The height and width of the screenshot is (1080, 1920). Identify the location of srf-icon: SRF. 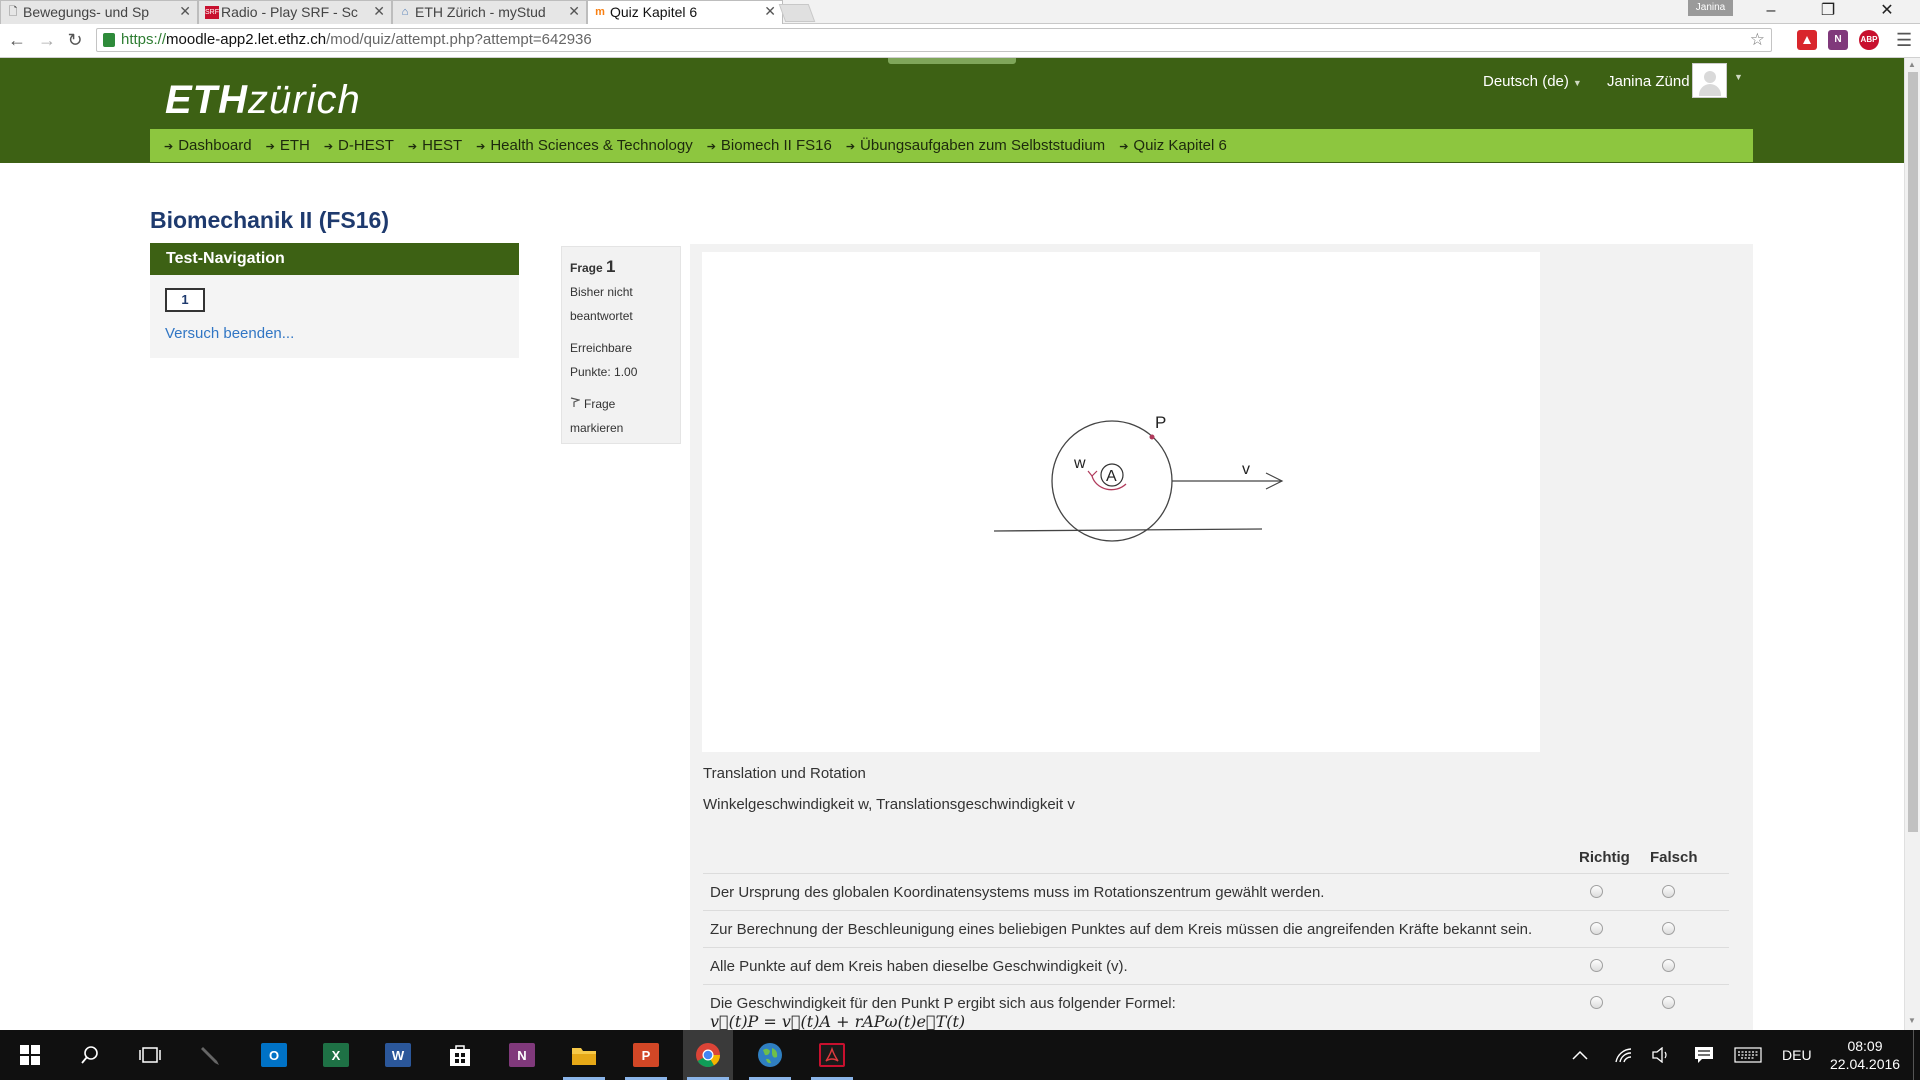
(212, 12).